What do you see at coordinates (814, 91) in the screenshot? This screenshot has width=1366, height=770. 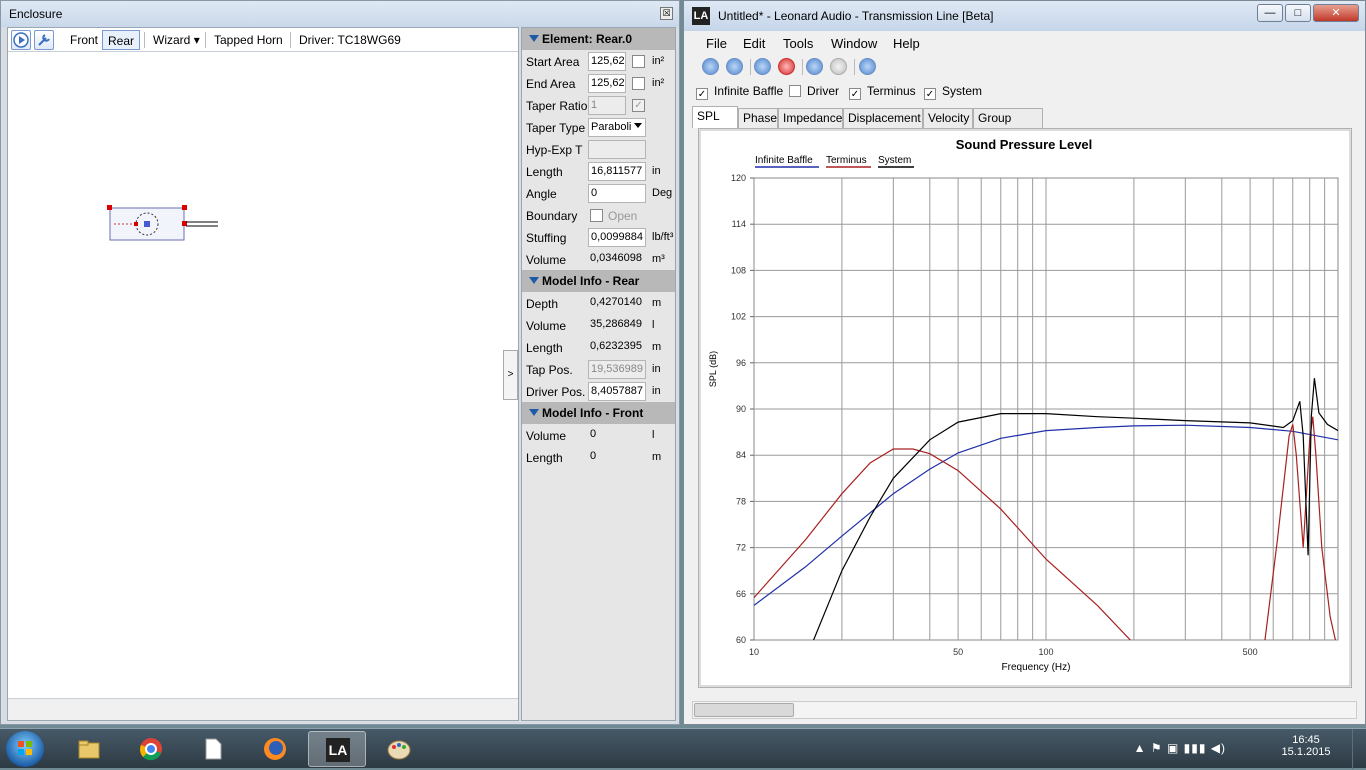 I see `driver-checkbox: Driver` at bounding box center [814, 91].